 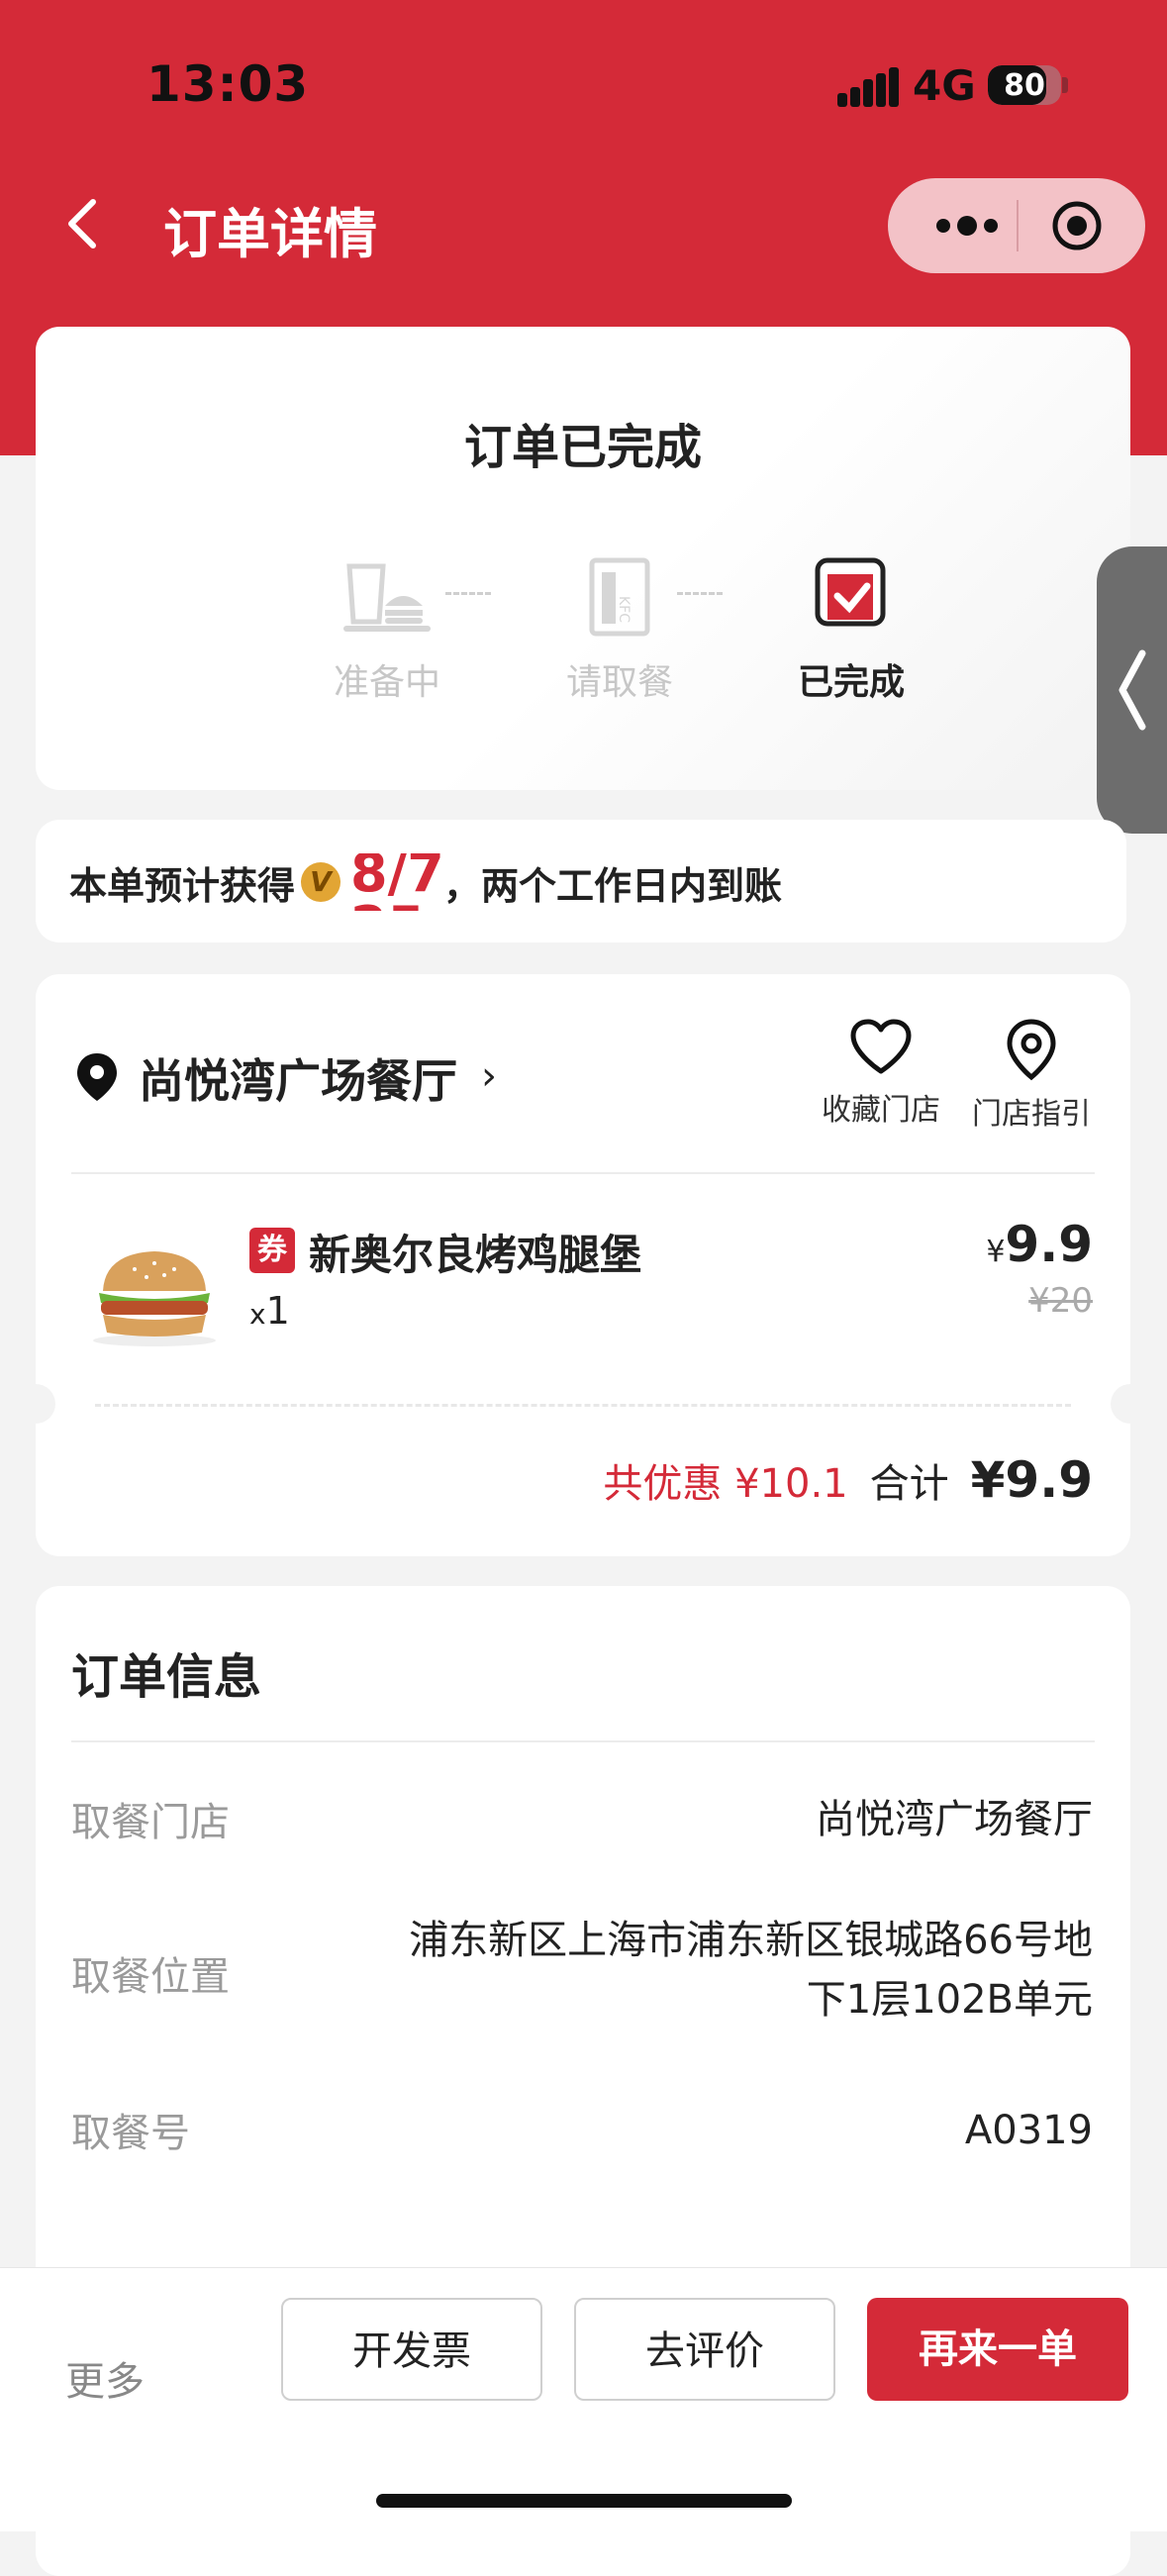 I want to click on info-value: 尚悦湾广场餐厅, so click(x=955, y=1820).